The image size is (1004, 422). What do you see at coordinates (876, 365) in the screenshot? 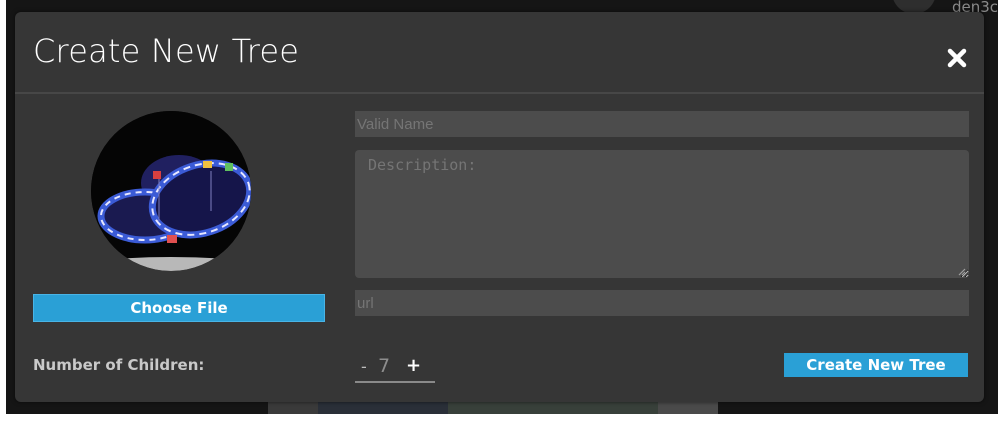
I see `create-tree-button: Create New Tree` at bounding box center [876, 365].